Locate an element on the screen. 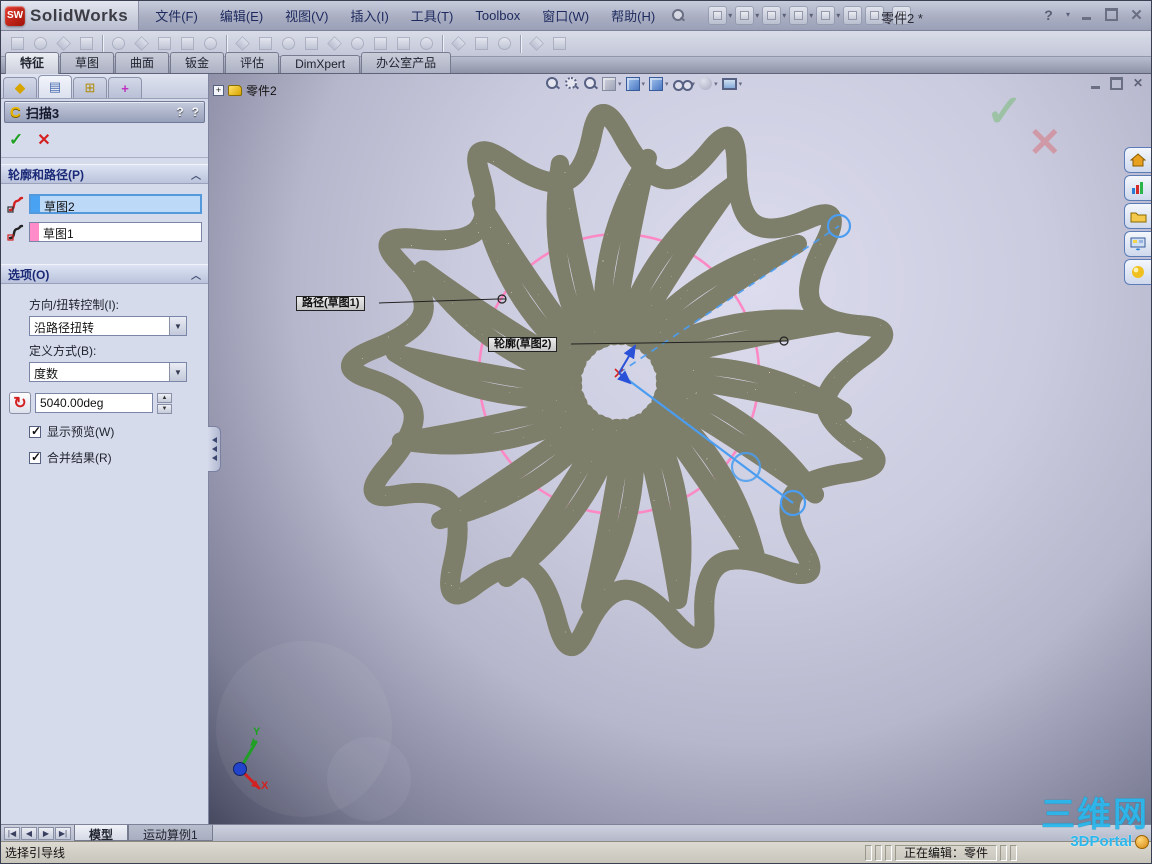  spin-up-button: ▲ is located at coordinates (164, 397).